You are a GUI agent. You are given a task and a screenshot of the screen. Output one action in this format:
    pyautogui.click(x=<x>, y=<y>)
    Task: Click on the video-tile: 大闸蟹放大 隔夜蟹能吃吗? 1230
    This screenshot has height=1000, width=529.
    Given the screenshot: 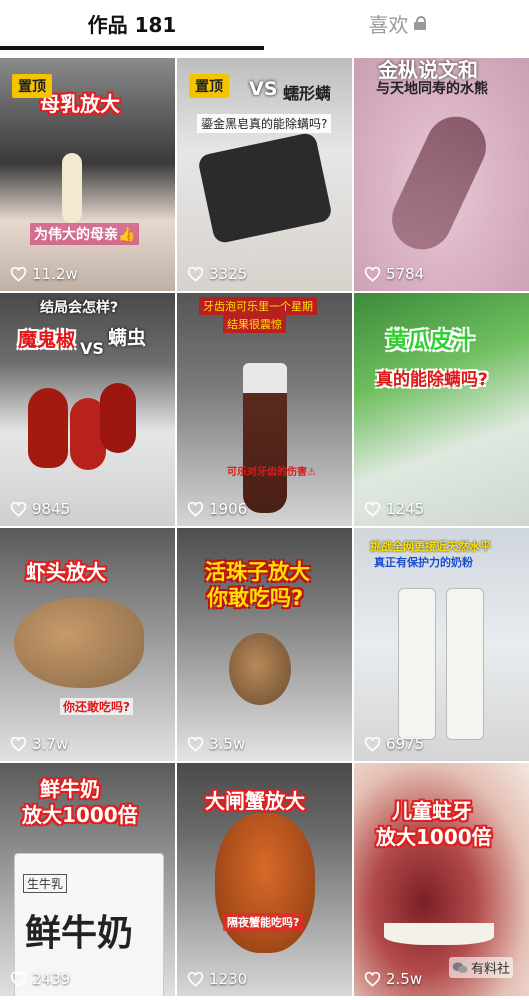 What is the action you would take?
    pyautogui.click(x=264, y=879)
    